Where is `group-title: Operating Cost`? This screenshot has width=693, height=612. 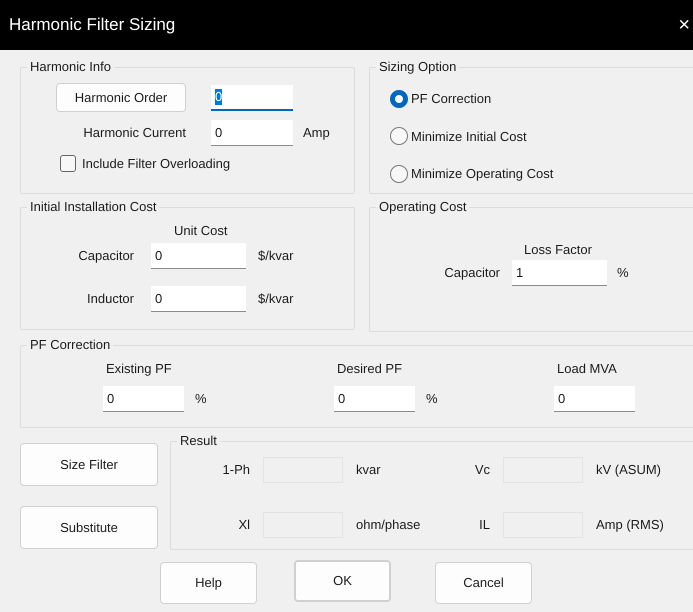
group-title: Operating Cost is located at coordinates (423, 207).